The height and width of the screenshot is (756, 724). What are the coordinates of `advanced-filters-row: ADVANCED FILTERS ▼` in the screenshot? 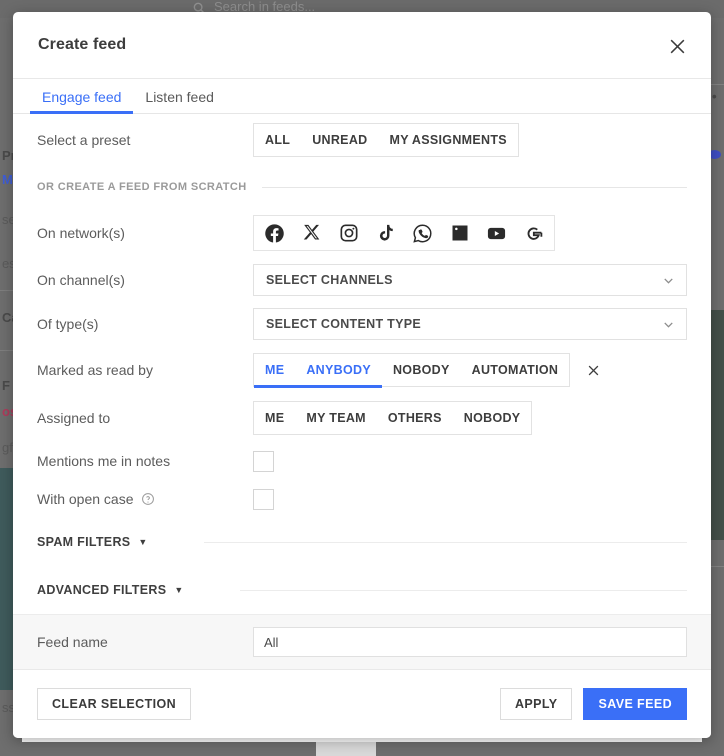 It's located at (362, 590).